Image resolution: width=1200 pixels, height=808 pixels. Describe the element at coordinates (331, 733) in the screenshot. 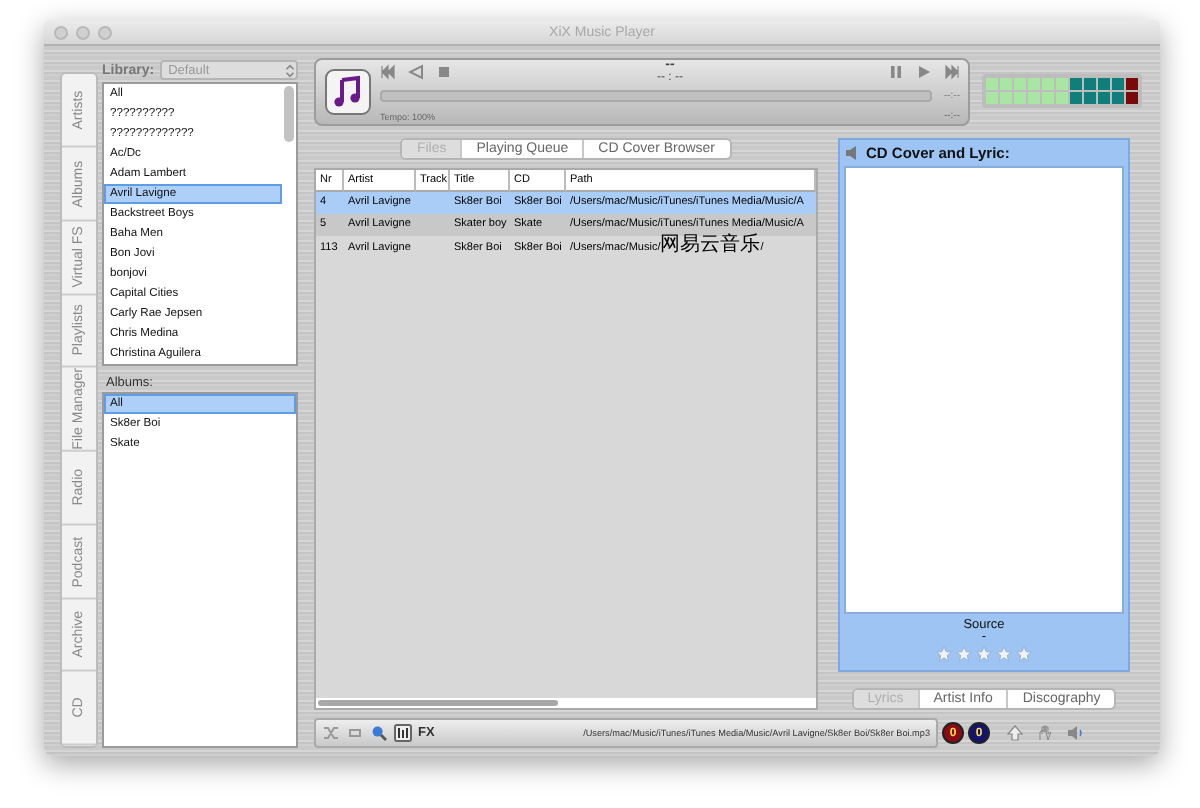

I see `shuffle-icon` at that location.